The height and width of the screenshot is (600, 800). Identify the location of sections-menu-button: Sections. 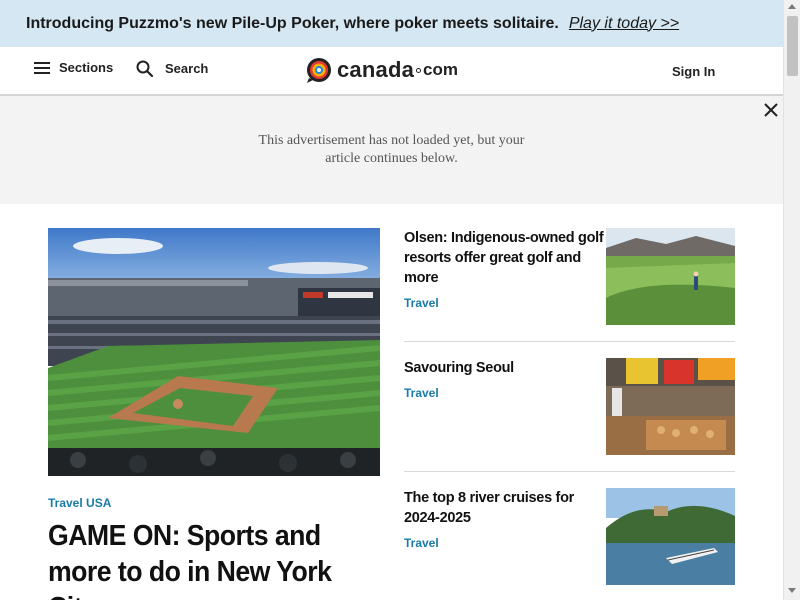
(73, 67).